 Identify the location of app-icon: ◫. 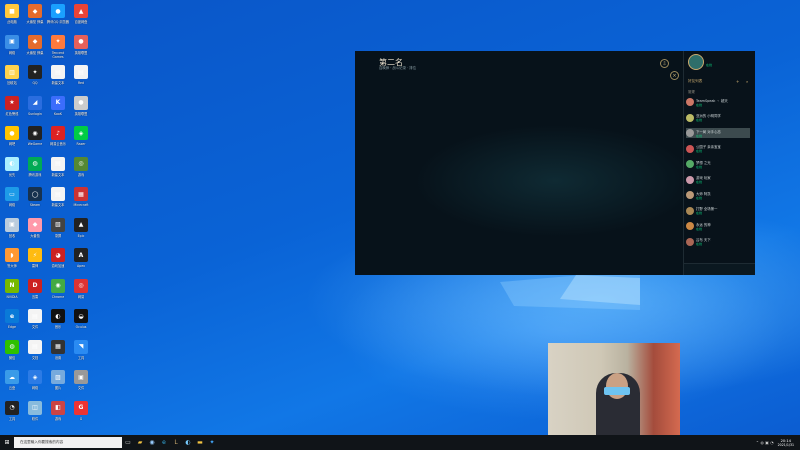
(35, 407).